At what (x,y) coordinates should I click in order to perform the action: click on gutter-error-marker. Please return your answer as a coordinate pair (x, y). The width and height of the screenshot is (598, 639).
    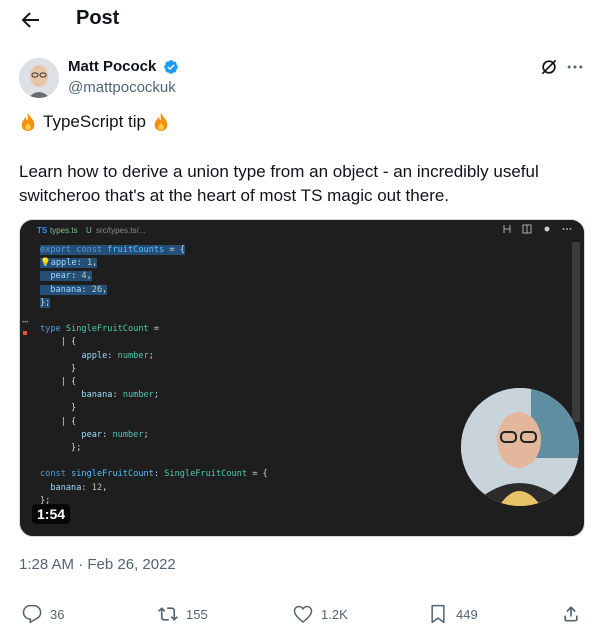
    Looking at the image, I should click on (25, 333).